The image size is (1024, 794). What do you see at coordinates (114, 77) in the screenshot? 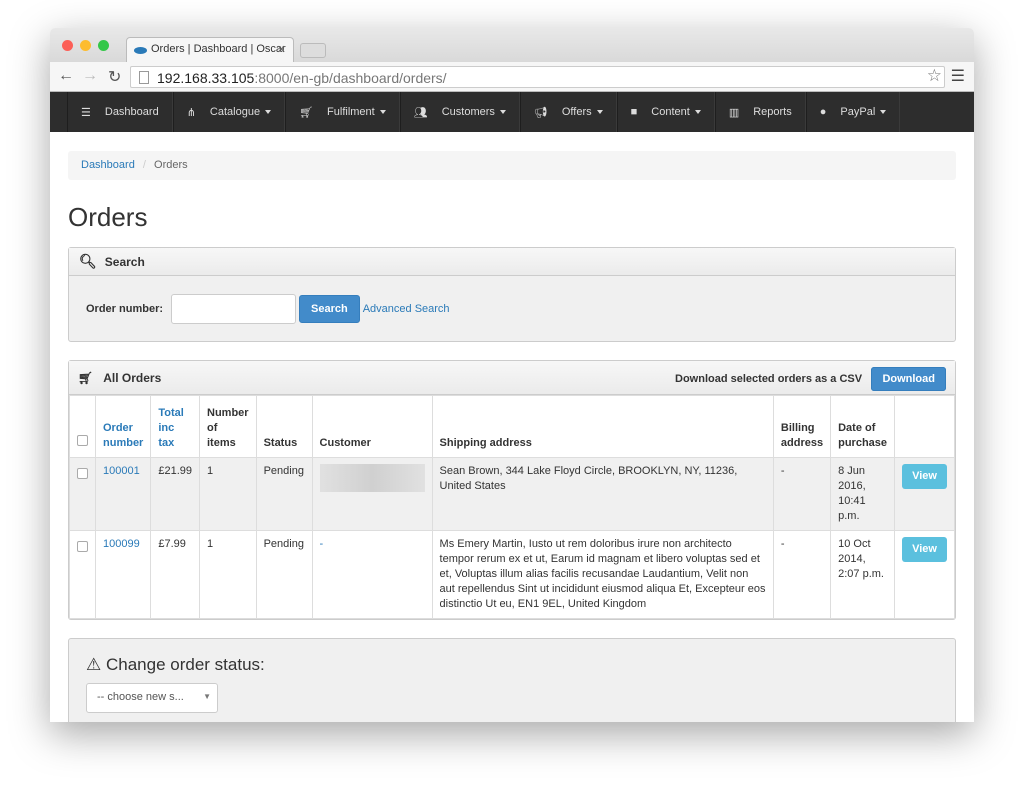
I see `reload-icon: ↻` at bounding box center [114, 77].